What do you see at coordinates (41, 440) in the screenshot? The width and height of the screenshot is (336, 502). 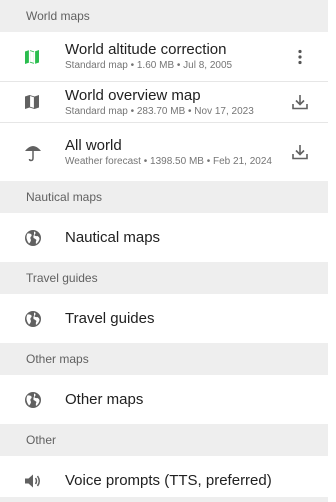 I see `section-header-label: Other` at bounding box center [41, 440].